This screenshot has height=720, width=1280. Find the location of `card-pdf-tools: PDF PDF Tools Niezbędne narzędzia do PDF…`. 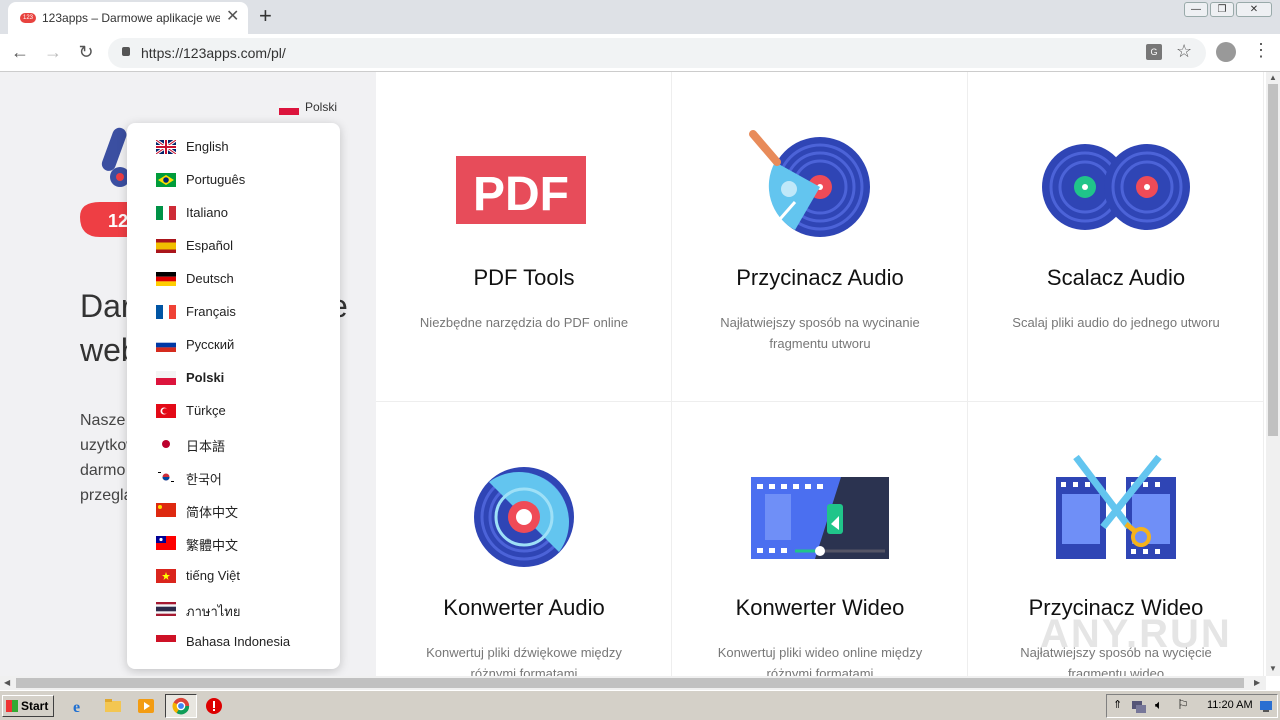

card-pdf-tools: PDF PDF Tools Niezbędne narzędzia do PDF… is located at coordinates (524, 237).